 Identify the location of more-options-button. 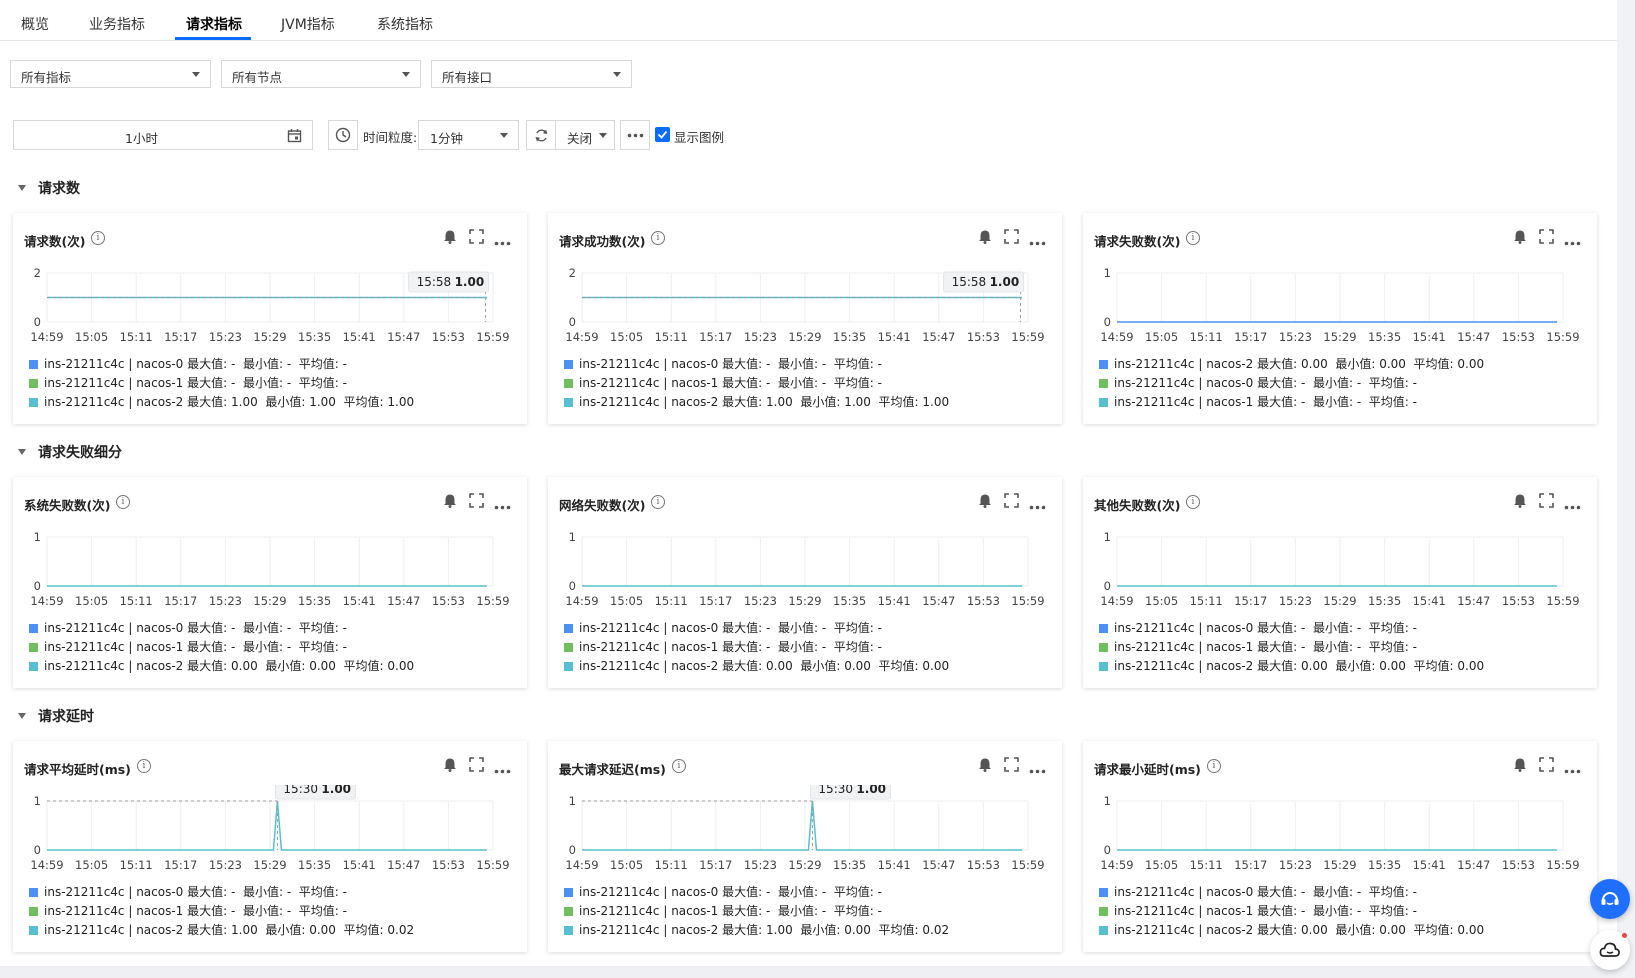
(635, 135).